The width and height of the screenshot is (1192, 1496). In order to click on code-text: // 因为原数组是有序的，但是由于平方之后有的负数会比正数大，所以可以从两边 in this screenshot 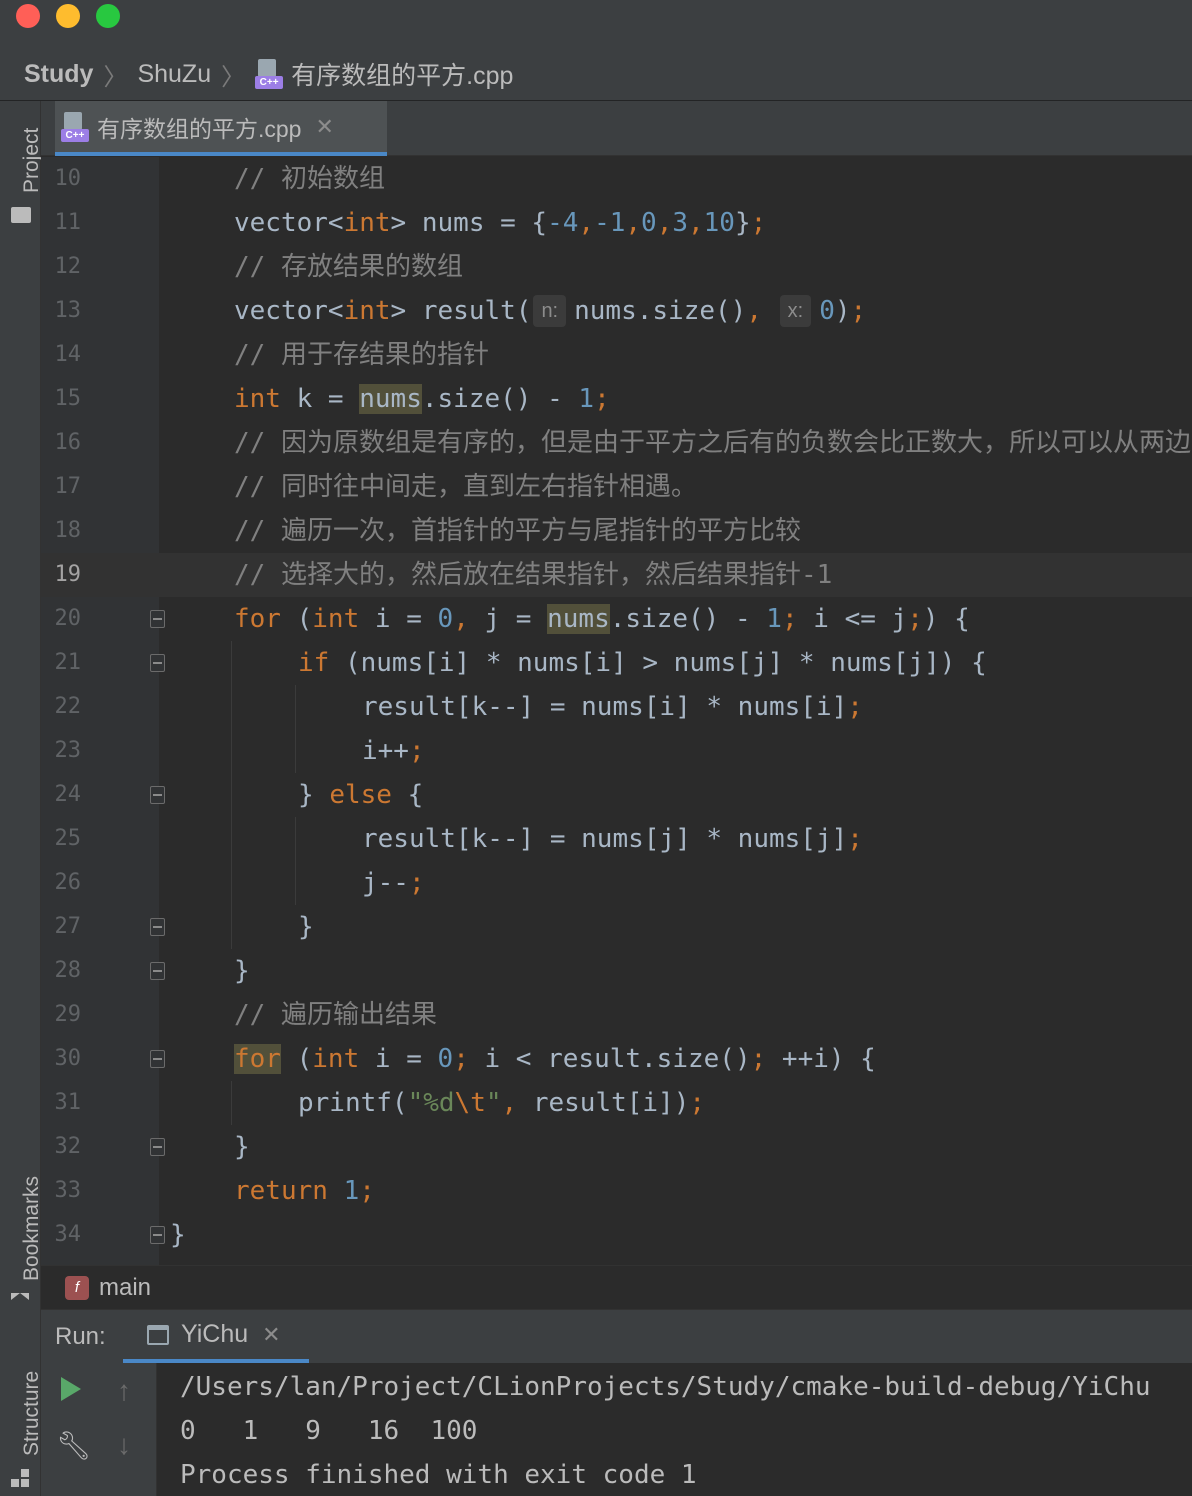, I will do `click(712, 443)`.